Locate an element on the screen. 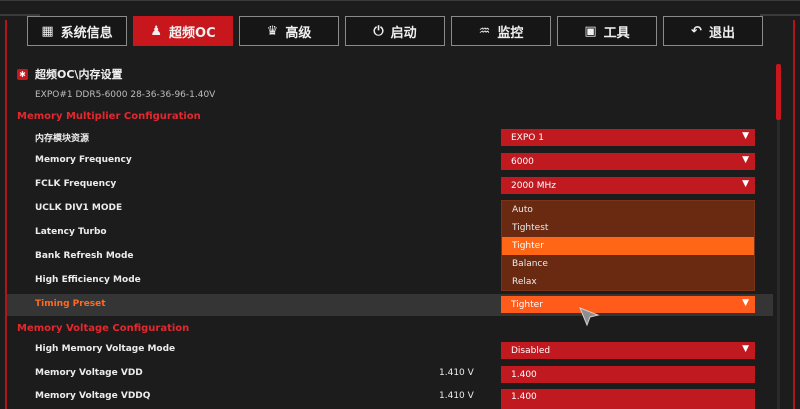 This screenshot has width=800, height=409. crown-icon: ♛ is located at coordinates (272, 31).